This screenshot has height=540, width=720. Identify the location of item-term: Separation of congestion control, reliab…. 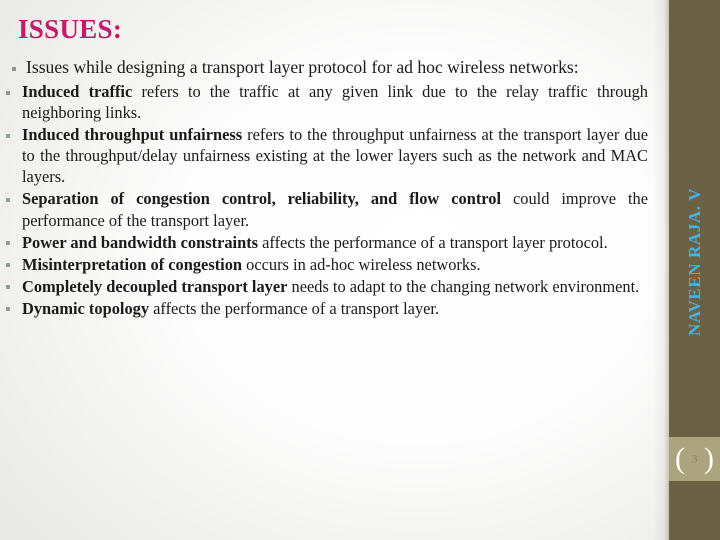
(262, 199).